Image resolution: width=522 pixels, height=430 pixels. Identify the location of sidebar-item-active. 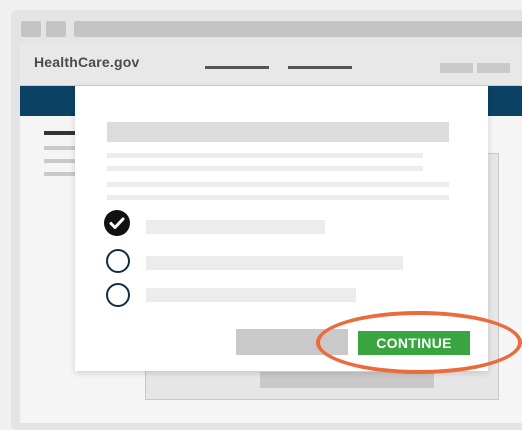
(61, 133).